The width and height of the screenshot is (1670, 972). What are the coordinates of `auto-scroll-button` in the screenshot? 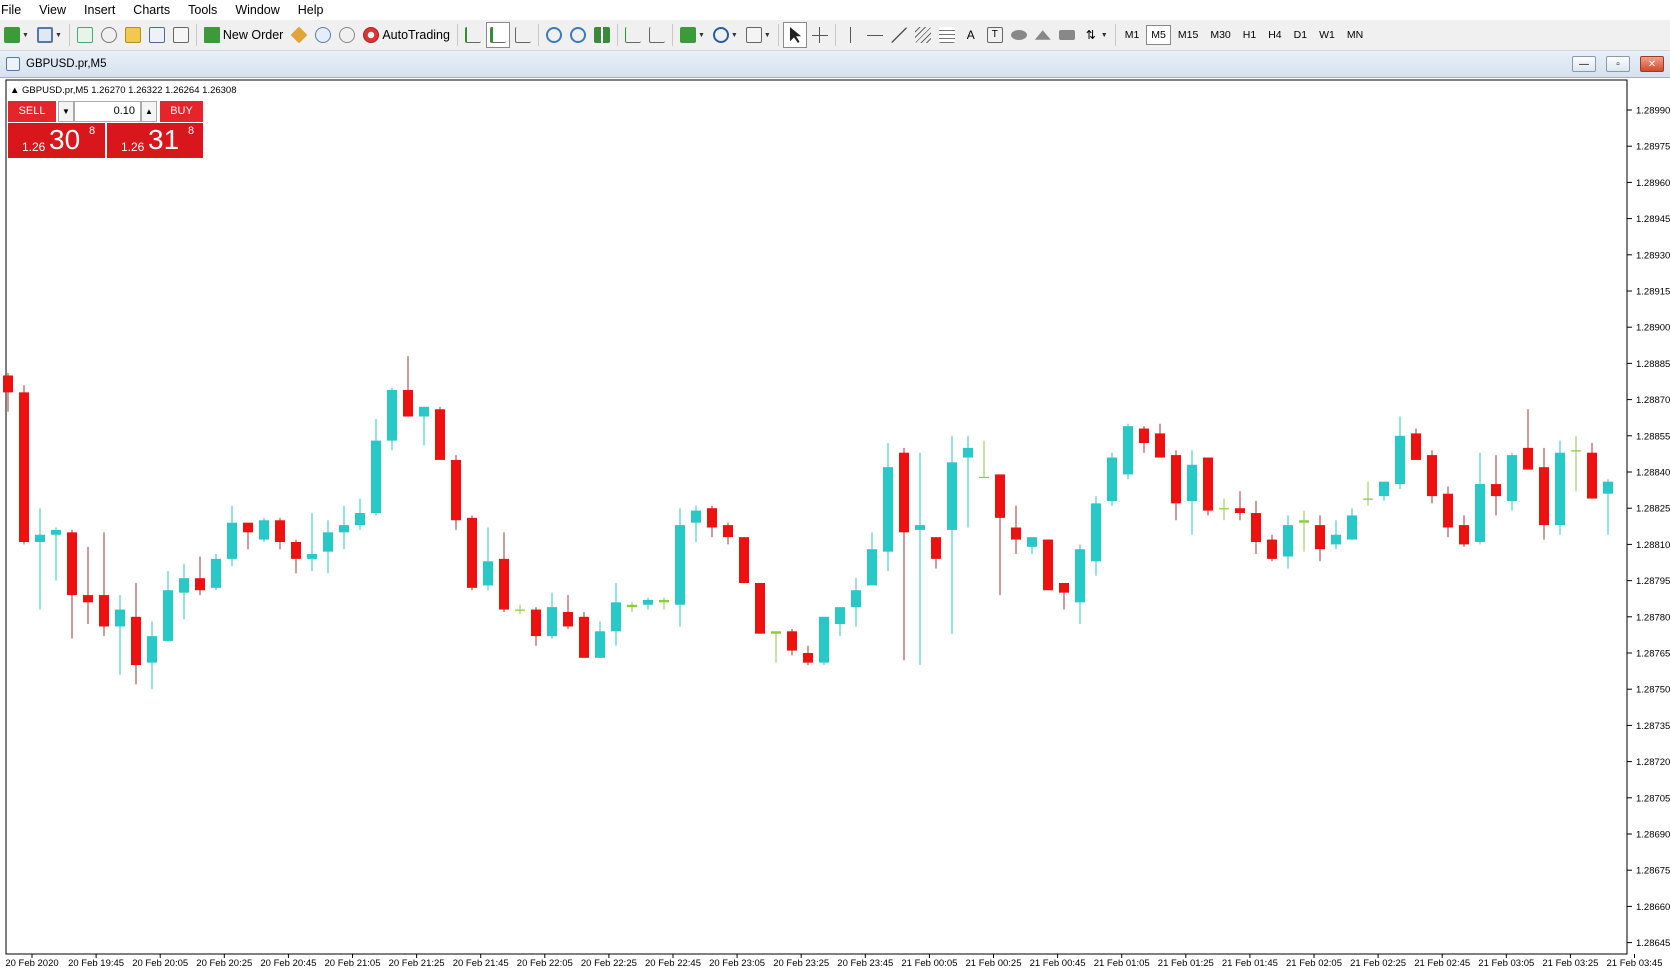 It's located at (633, 35).